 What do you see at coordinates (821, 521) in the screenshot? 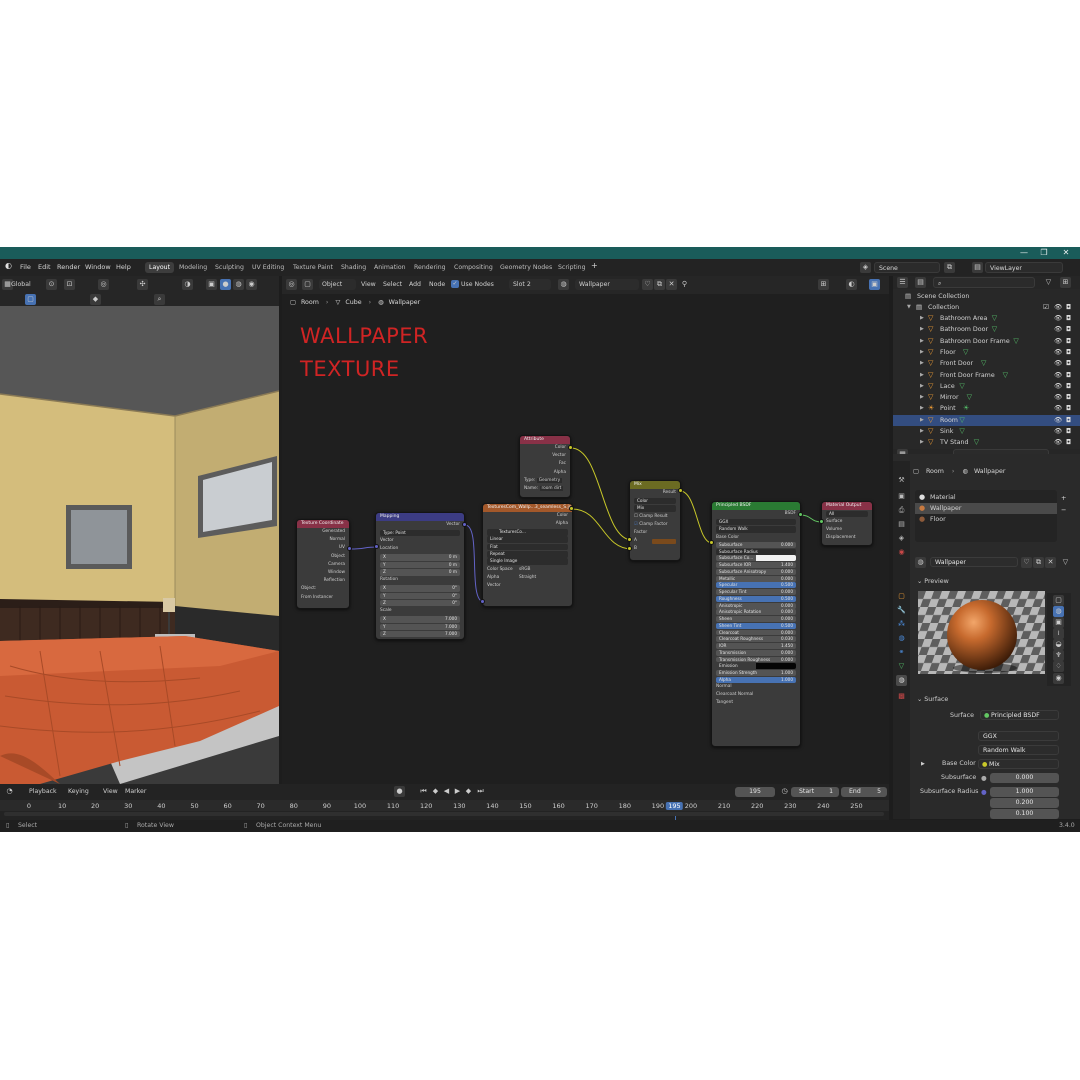
I see `surface-in-socket` at bounding box center [821, 521].